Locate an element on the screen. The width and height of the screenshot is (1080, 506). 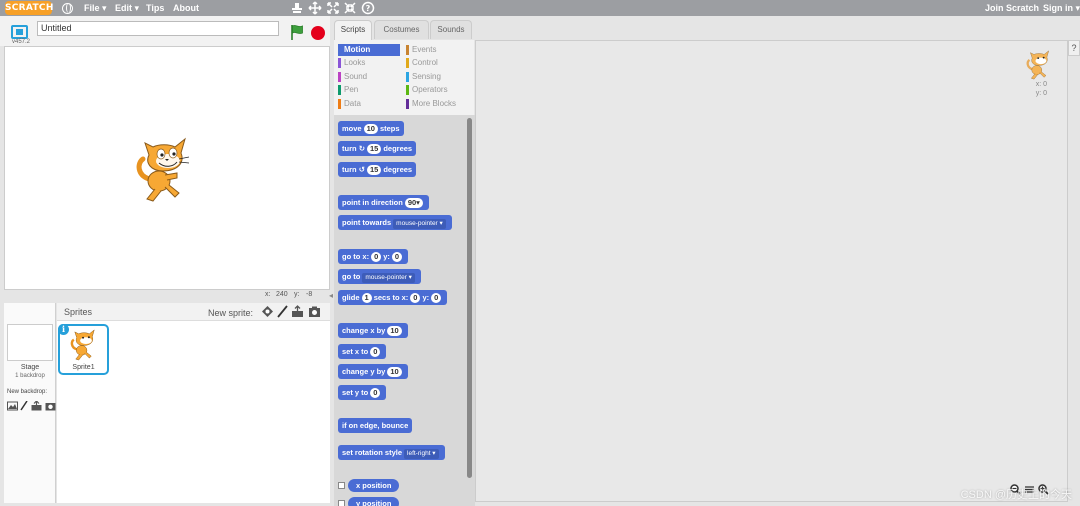
backdrop-pane: Stage 1 backdrop New backdrop: is located at coordinates (30, 403).